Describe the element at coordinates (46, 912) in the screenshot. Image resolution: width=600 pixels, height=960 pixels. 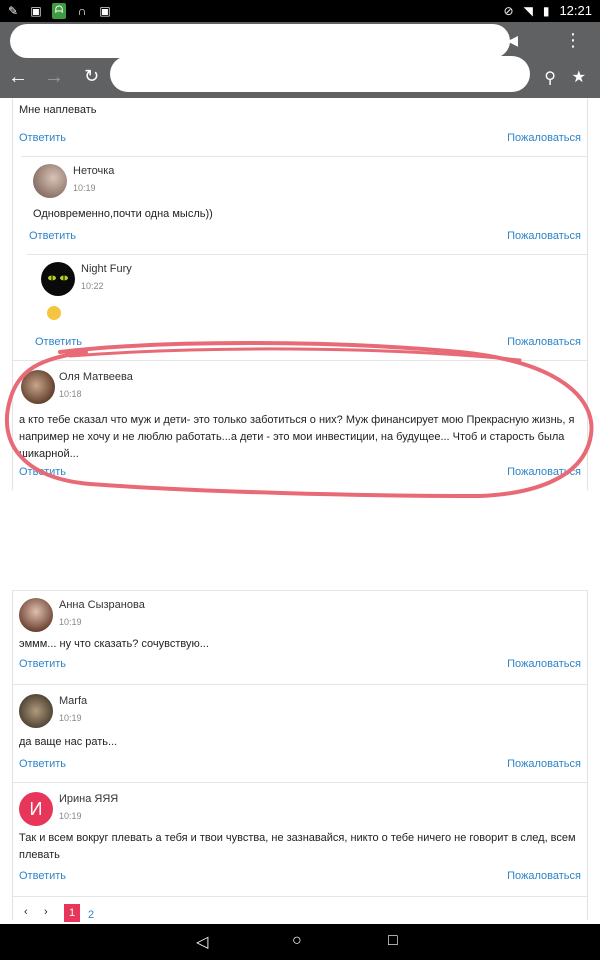
I see `next-page-icon: ›` at that location.